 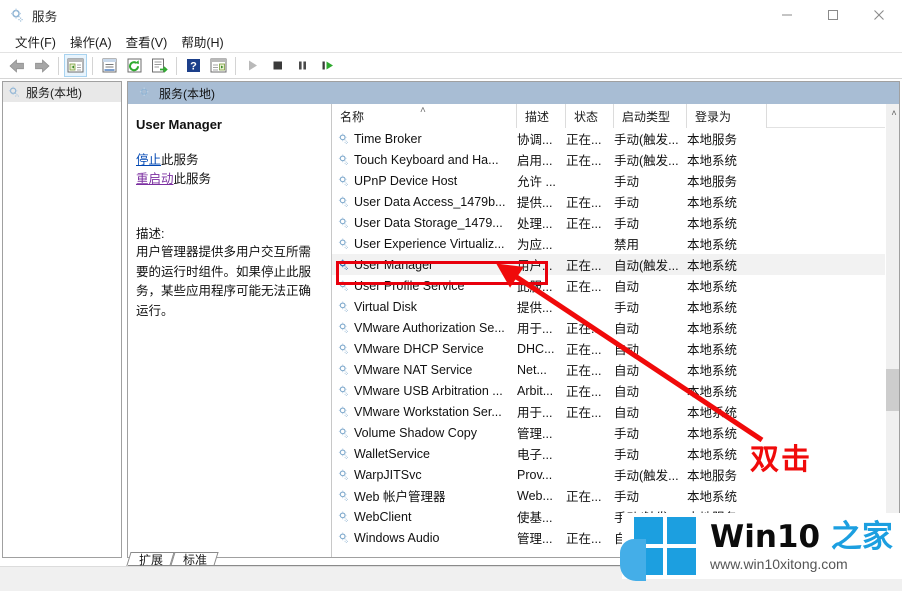 What do you see at coordinates (159, 65) in the screenshot?
I see `export-list-button` at bounding box center [159, 65].